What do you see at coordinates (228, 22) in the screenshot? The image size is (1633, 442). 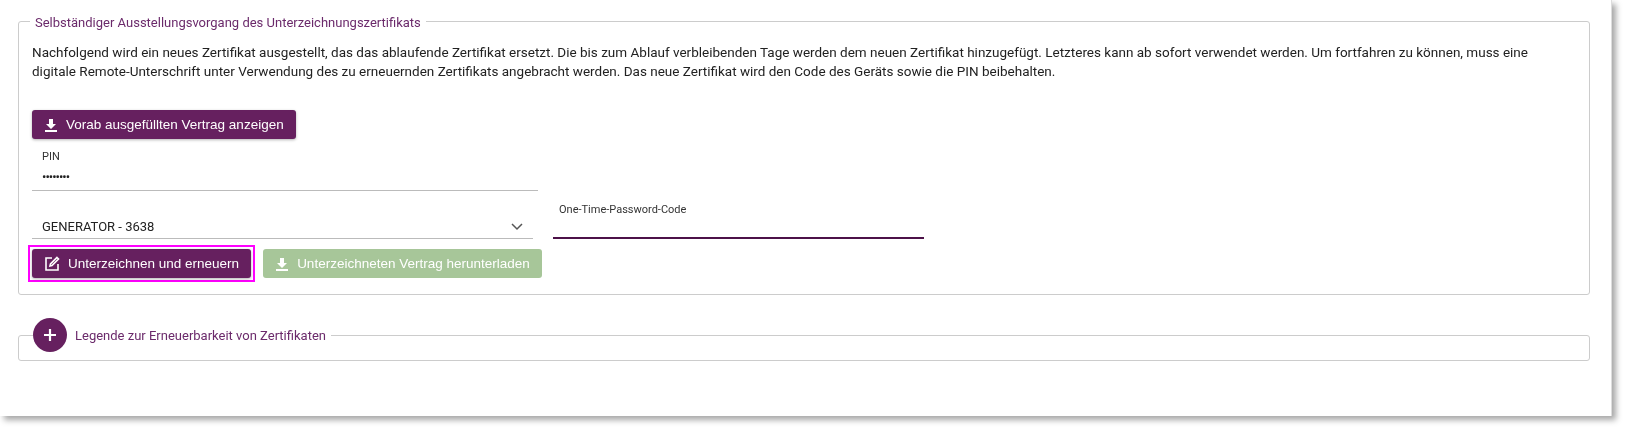 I see `section-title: Selbständiger Ausstellungsvorgang des Unterzeichnungszertifikats` at bounding box center [228, 22].